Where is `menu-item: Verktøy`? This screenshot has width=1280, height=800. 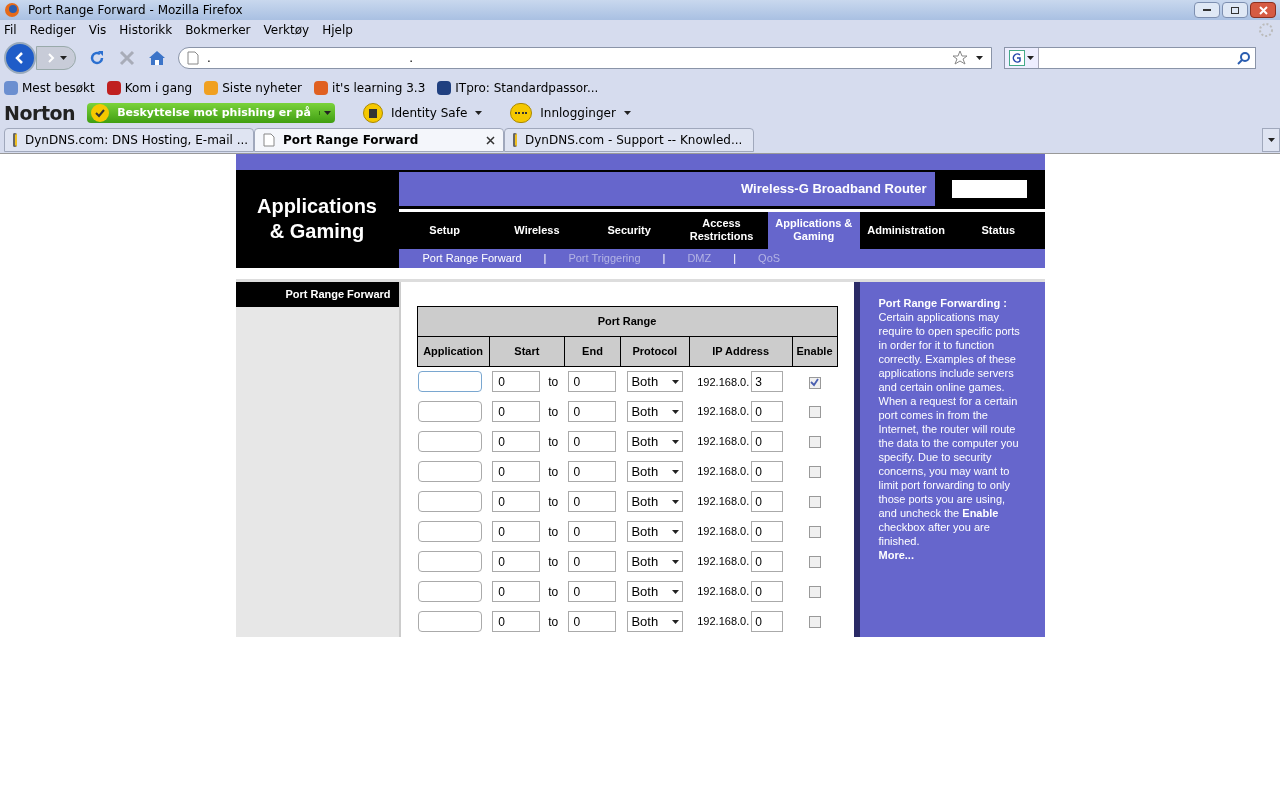
menu-item: Verktøy is located at coordinates (286, 30).